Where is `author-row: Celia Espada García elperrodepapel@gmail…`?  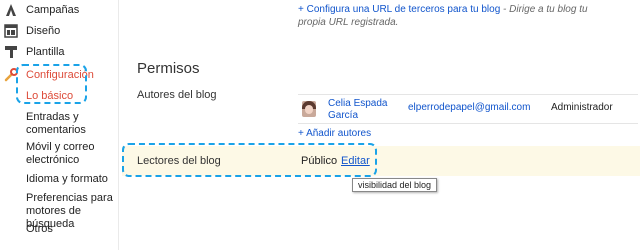
author-row: Celia Espada García elperrodepapel@gmail… is located at coordinates (468, 109).